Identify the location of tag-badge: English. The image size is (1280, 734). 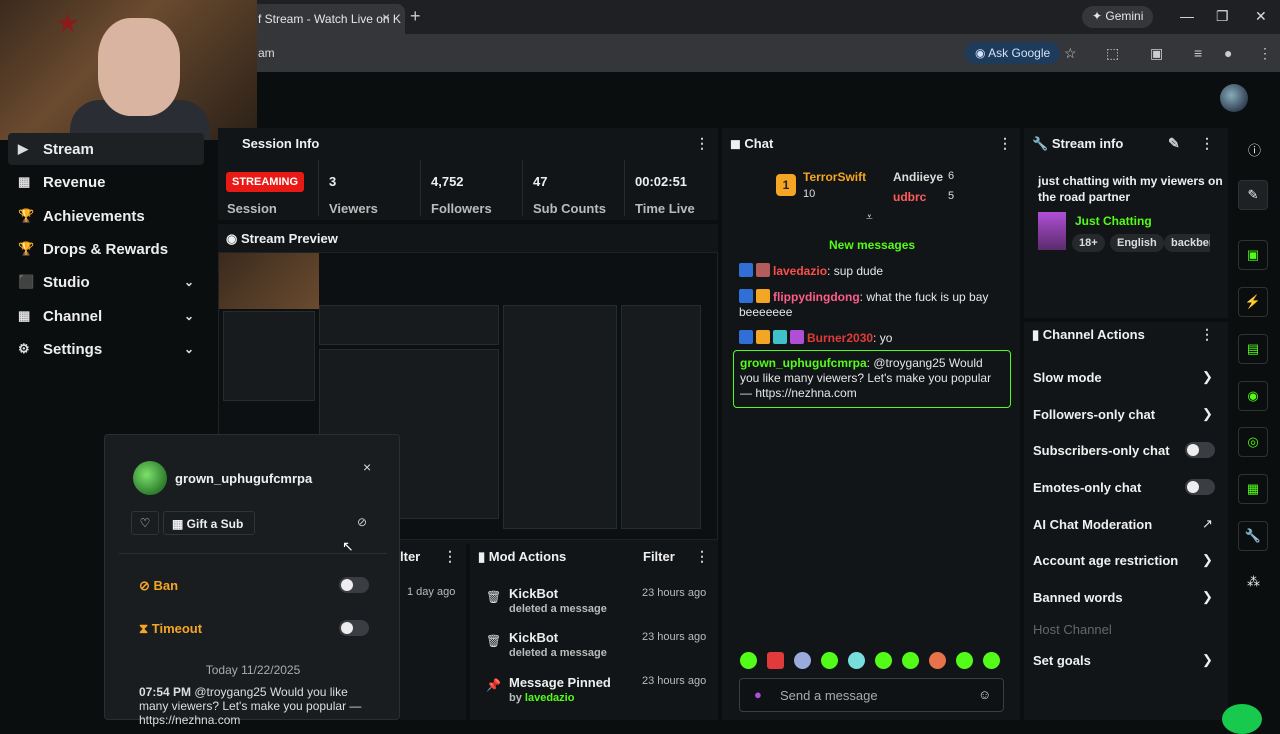
(1137, 243).